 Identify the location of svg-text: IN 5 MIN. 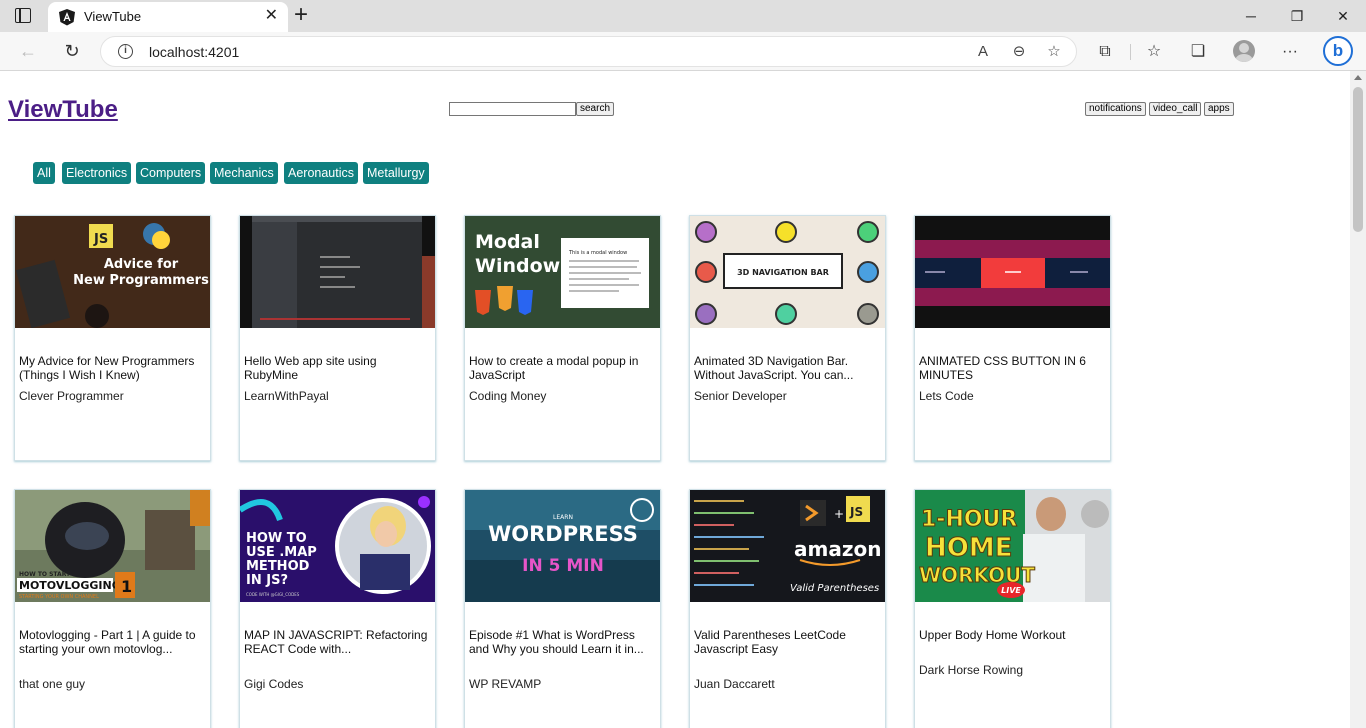
(563, 566).